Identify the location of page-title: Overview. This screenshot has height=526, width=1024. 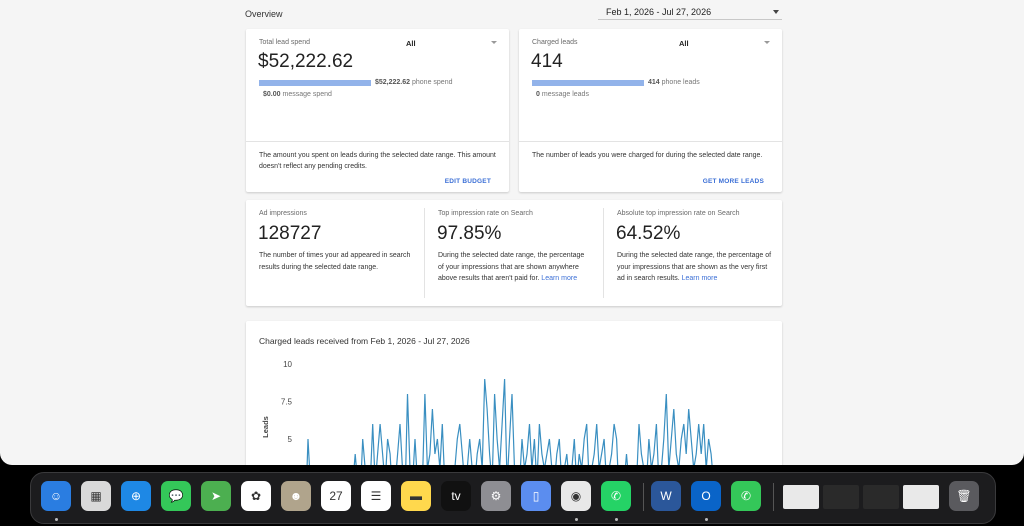
(264, 14).